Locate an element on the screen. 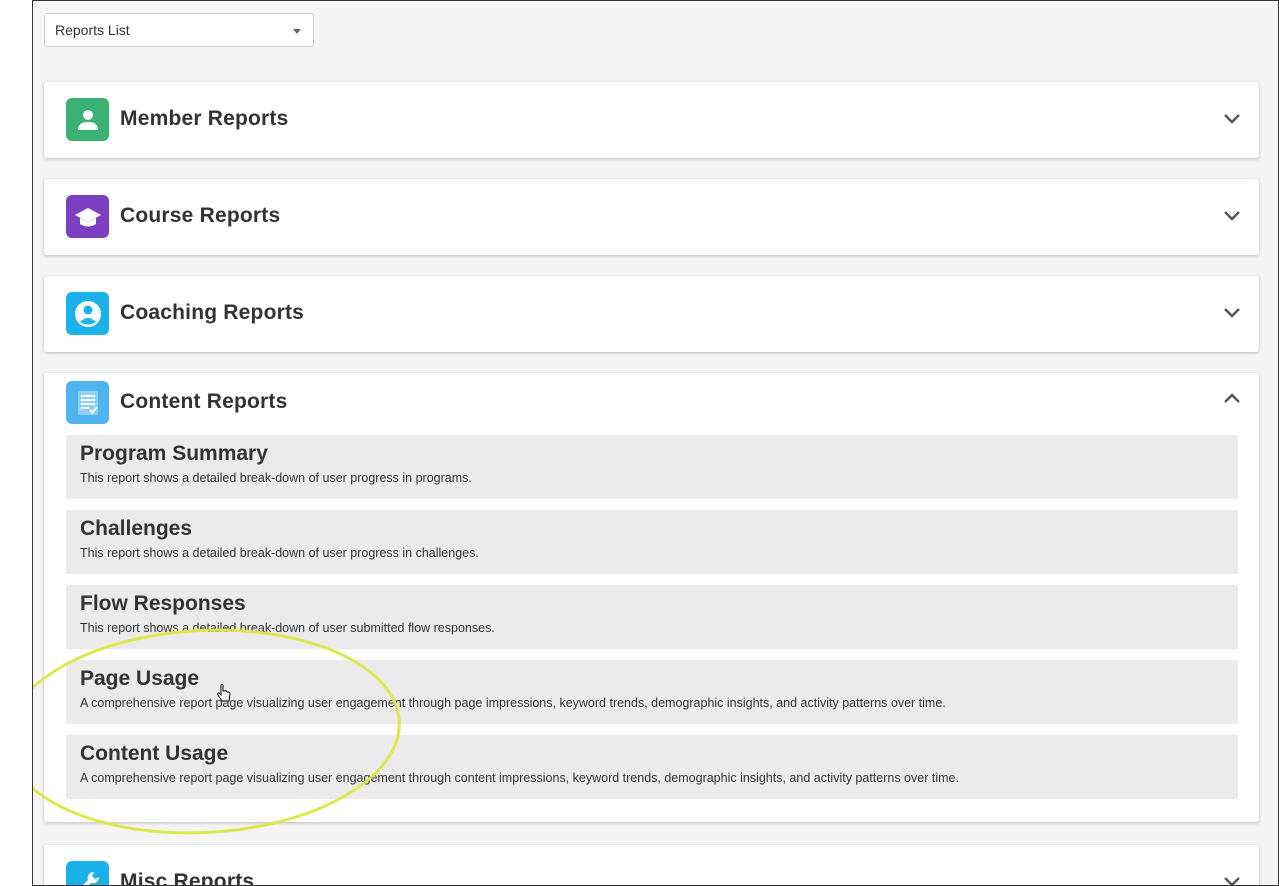  reports-view-select: Reports List is located at coordinates (179, 30).